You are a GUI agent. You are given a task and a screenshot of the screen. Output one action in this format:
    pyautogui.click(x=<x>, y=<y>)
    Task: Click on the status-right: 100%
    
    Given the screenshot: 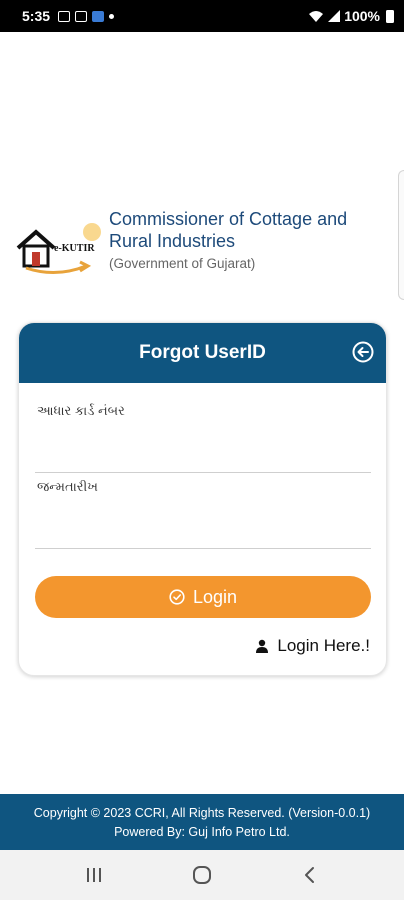 What is the action you would take?
    pyautogui.click(x=351, y=16)
    